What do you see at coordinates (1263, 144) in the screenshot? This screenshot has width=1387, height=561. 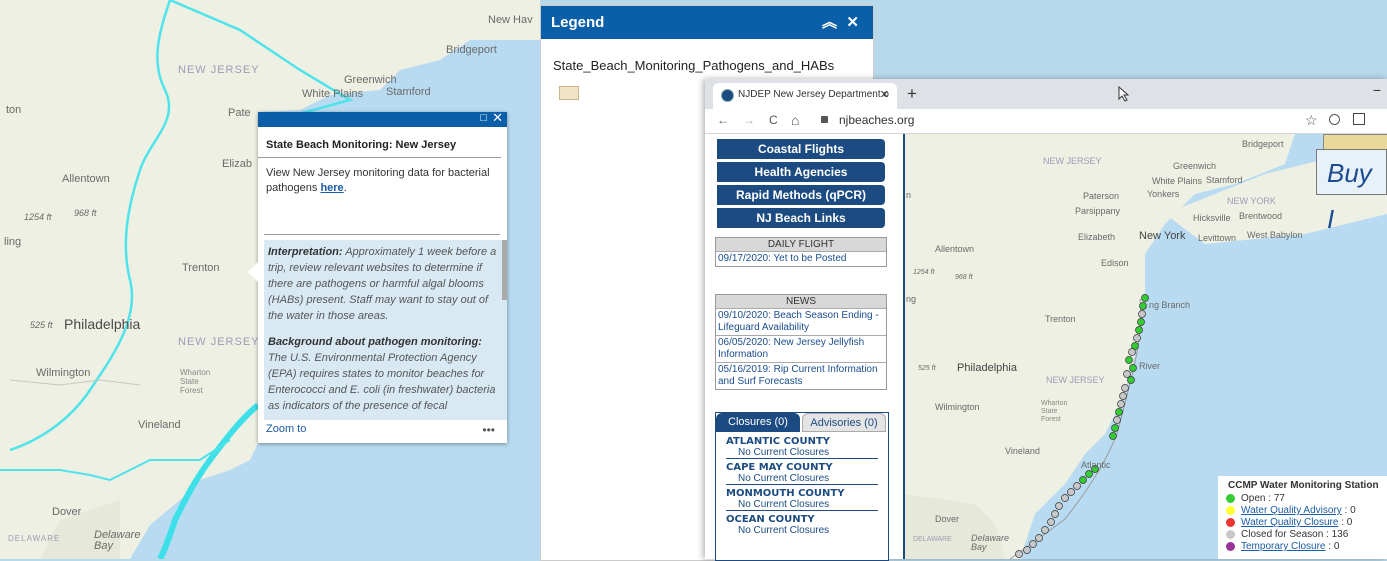 I see `rmap-label-bridgeport: Bridgeport` at bounding box center [1263, 144].